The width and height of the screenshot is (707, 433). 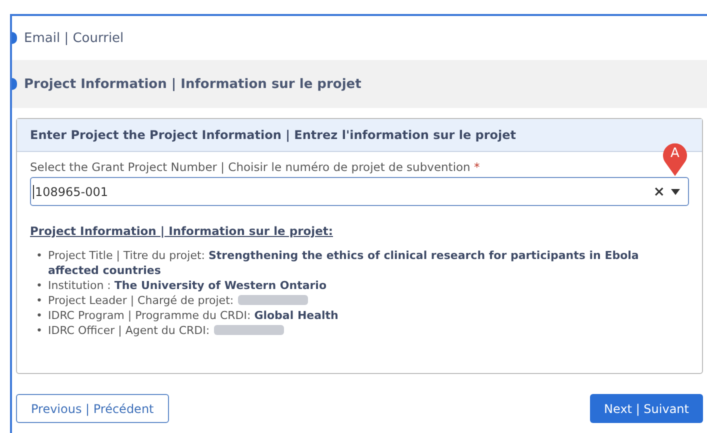 I want to click on next-button: Next | Suivant, so click(x=646, y=408).